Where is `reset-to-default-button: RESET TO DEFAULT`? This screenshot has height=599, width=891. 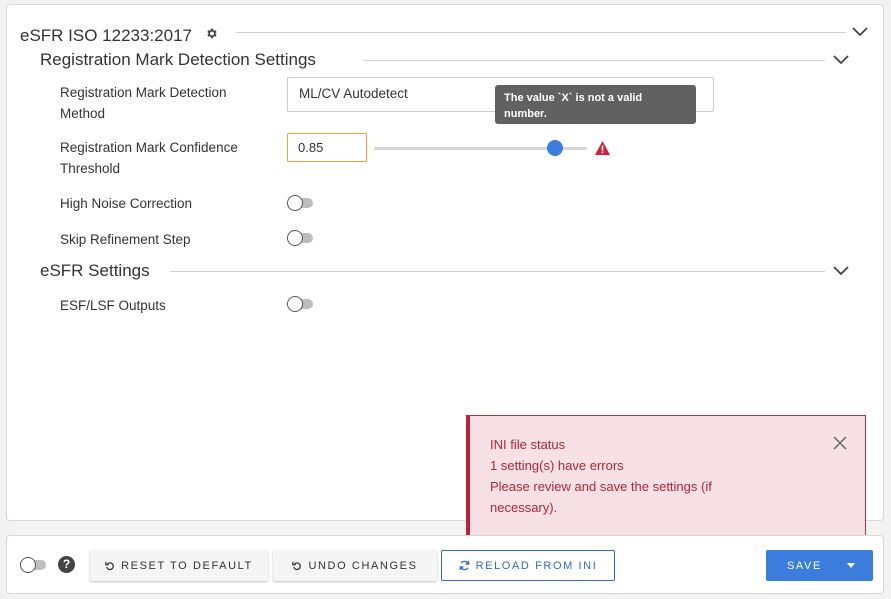 reset-to-default-button: RESET TO DEFAULT is located at coordinates (179, 565).